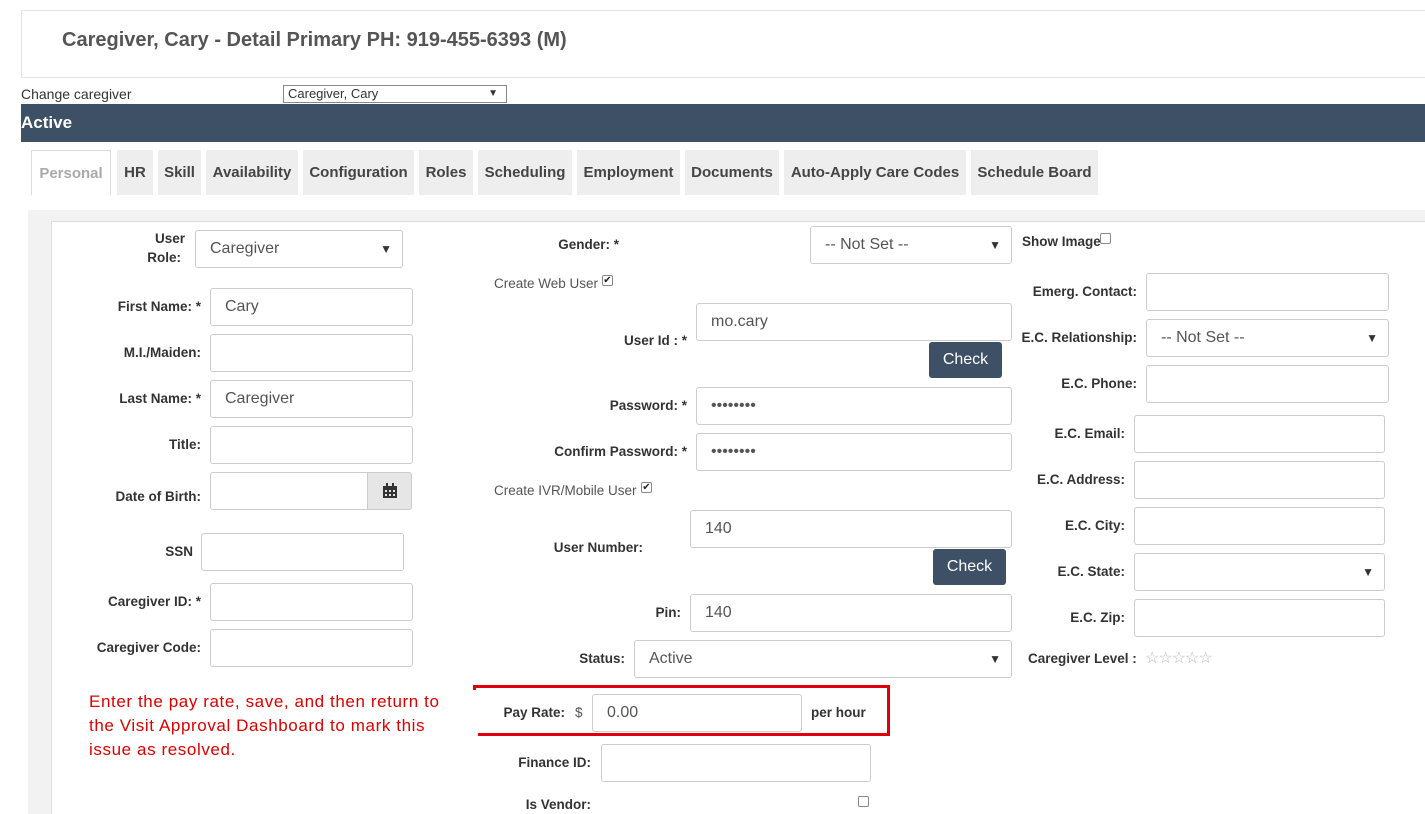 Image resolution: width=1425 pixels, height=814 pixels. What do you see at coordinates (546, 283) in the screenshot?
I see `create-web-user-label: Create Web User` at bounding box center [546, 283].